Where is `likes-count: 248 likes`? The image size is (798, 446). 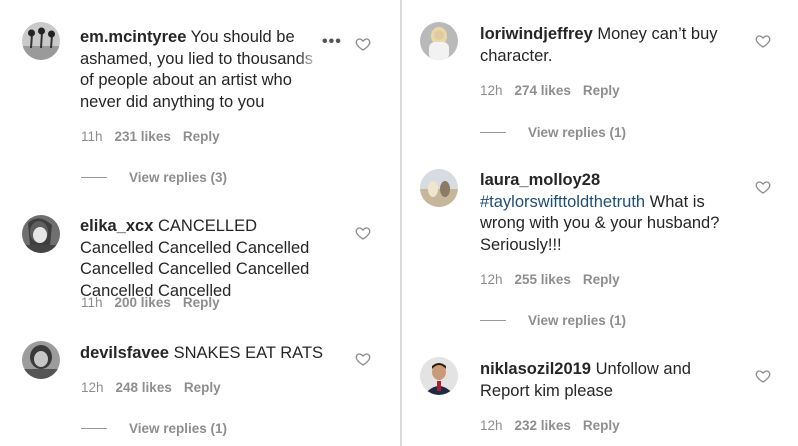
likes-count: 248 likes is located at coordinates (144, 387).